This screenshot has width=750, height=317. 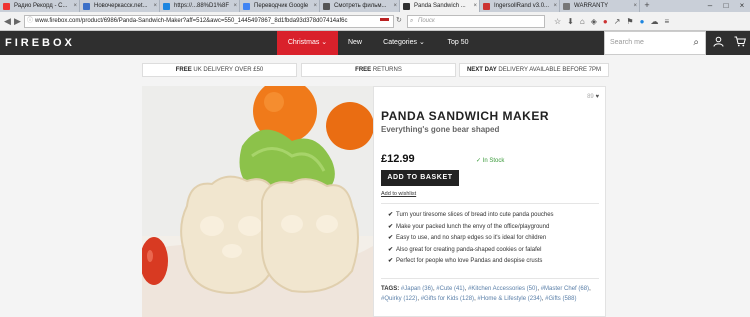 I want to click on tag-link: #Cute (41), so click(x=450, y=289).